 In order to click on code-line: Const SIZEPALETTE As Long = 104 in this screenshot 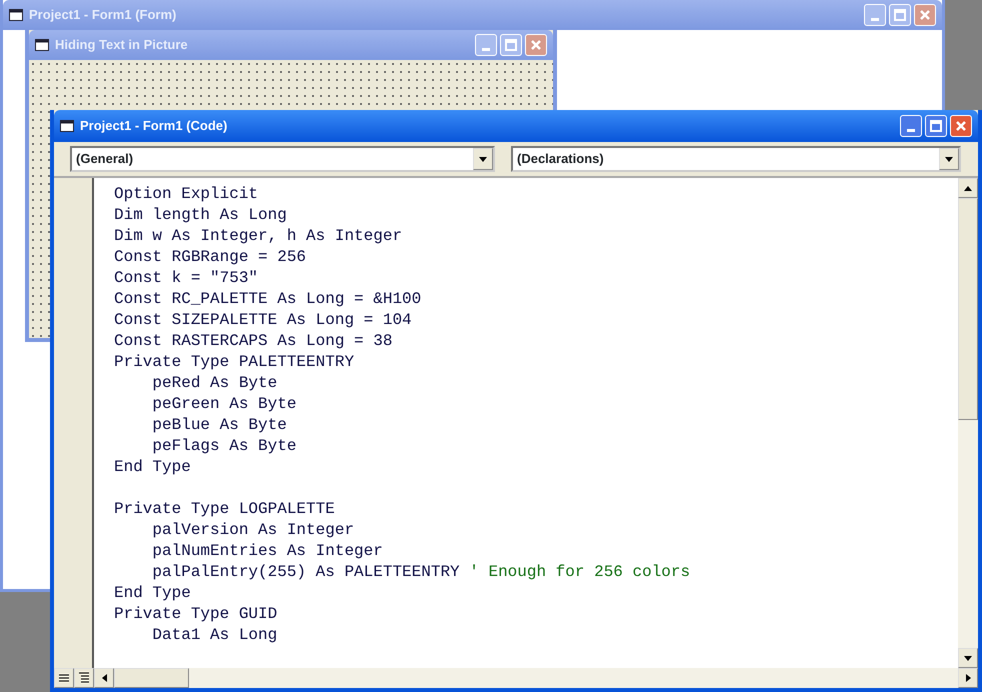, I will do `click(263, 320)`.